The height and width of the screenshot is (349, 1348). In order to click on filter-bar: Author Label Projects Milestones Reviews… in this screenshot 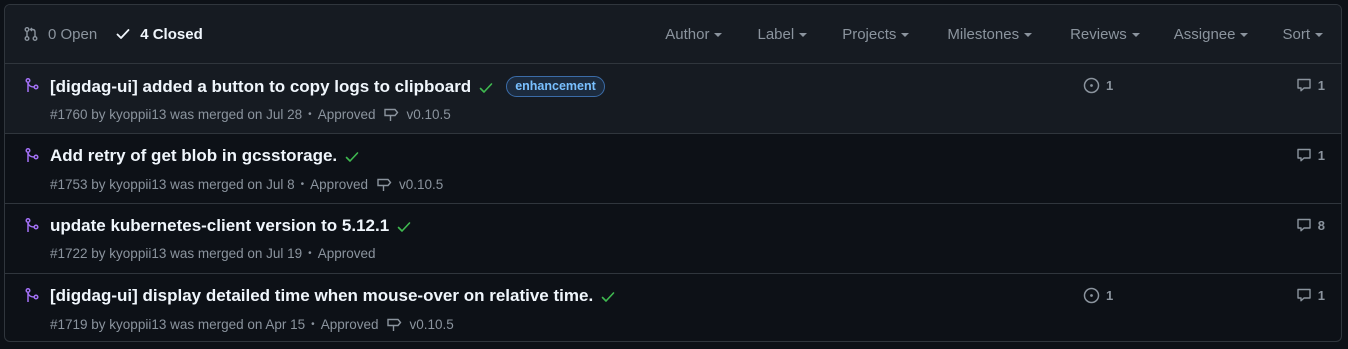, I will do `click(994, 34)`.